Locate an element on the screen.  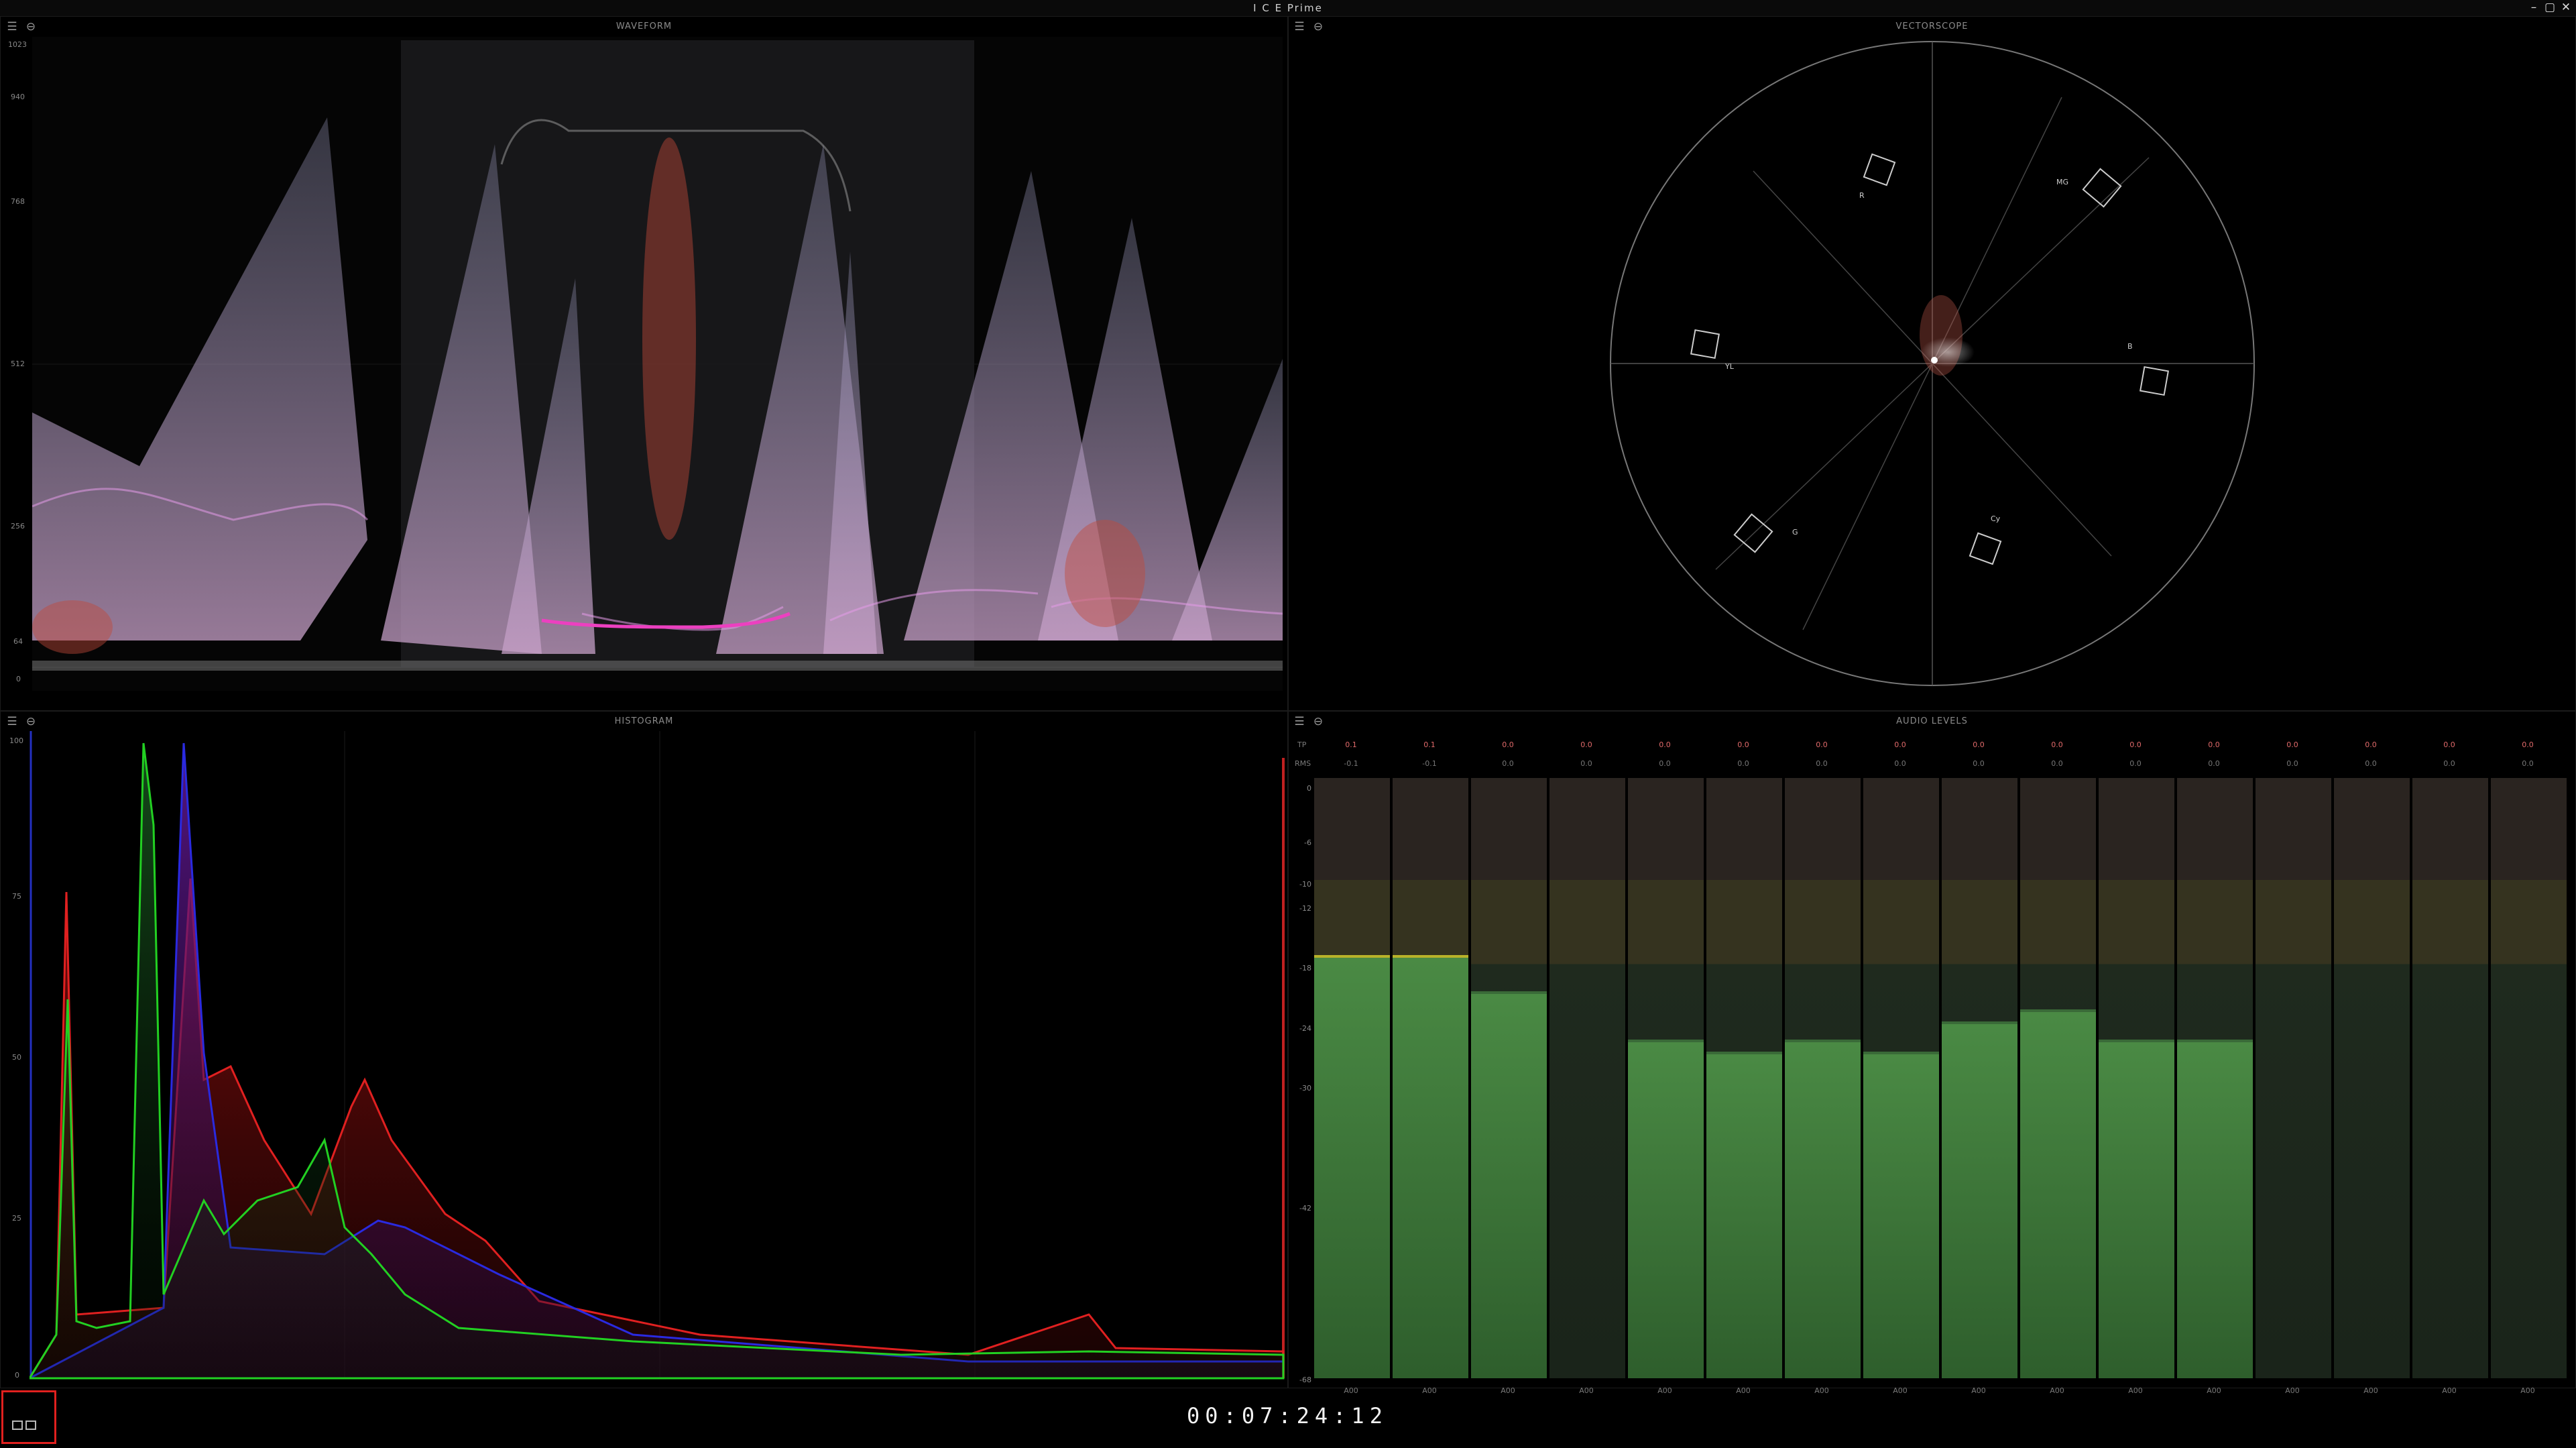
waveform-tick-64: 64 is located at coordinates (18, 641).